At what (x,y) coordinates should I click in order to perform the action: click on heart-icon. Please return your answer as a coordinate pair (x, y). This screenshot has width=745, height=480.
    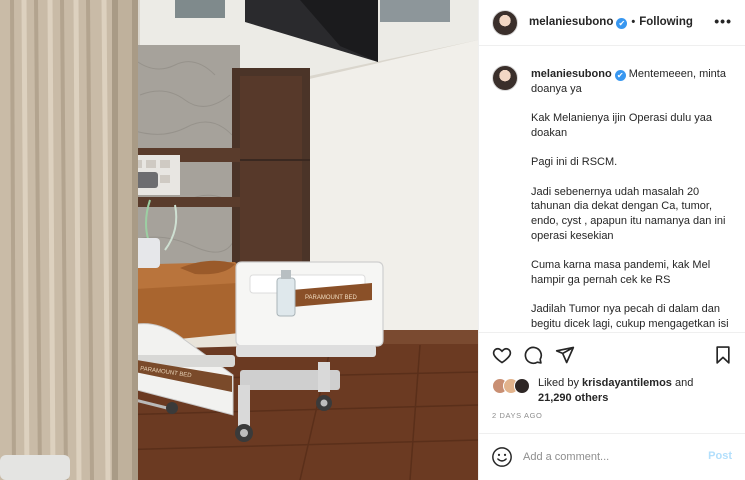
    Looking at the image, I should click on (502, 355).